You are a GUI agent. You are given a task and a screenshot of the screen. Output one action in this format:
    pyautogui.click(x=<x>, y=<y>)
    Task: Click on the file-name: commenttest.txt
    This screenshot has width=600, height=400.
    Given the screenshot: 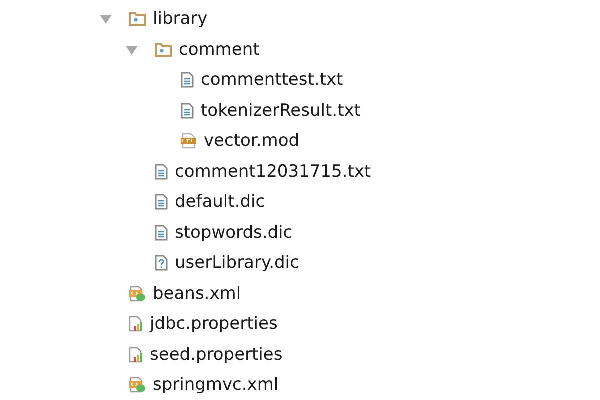 What is the action you would take?
    pyautogui.click(x=272, y=80)
    